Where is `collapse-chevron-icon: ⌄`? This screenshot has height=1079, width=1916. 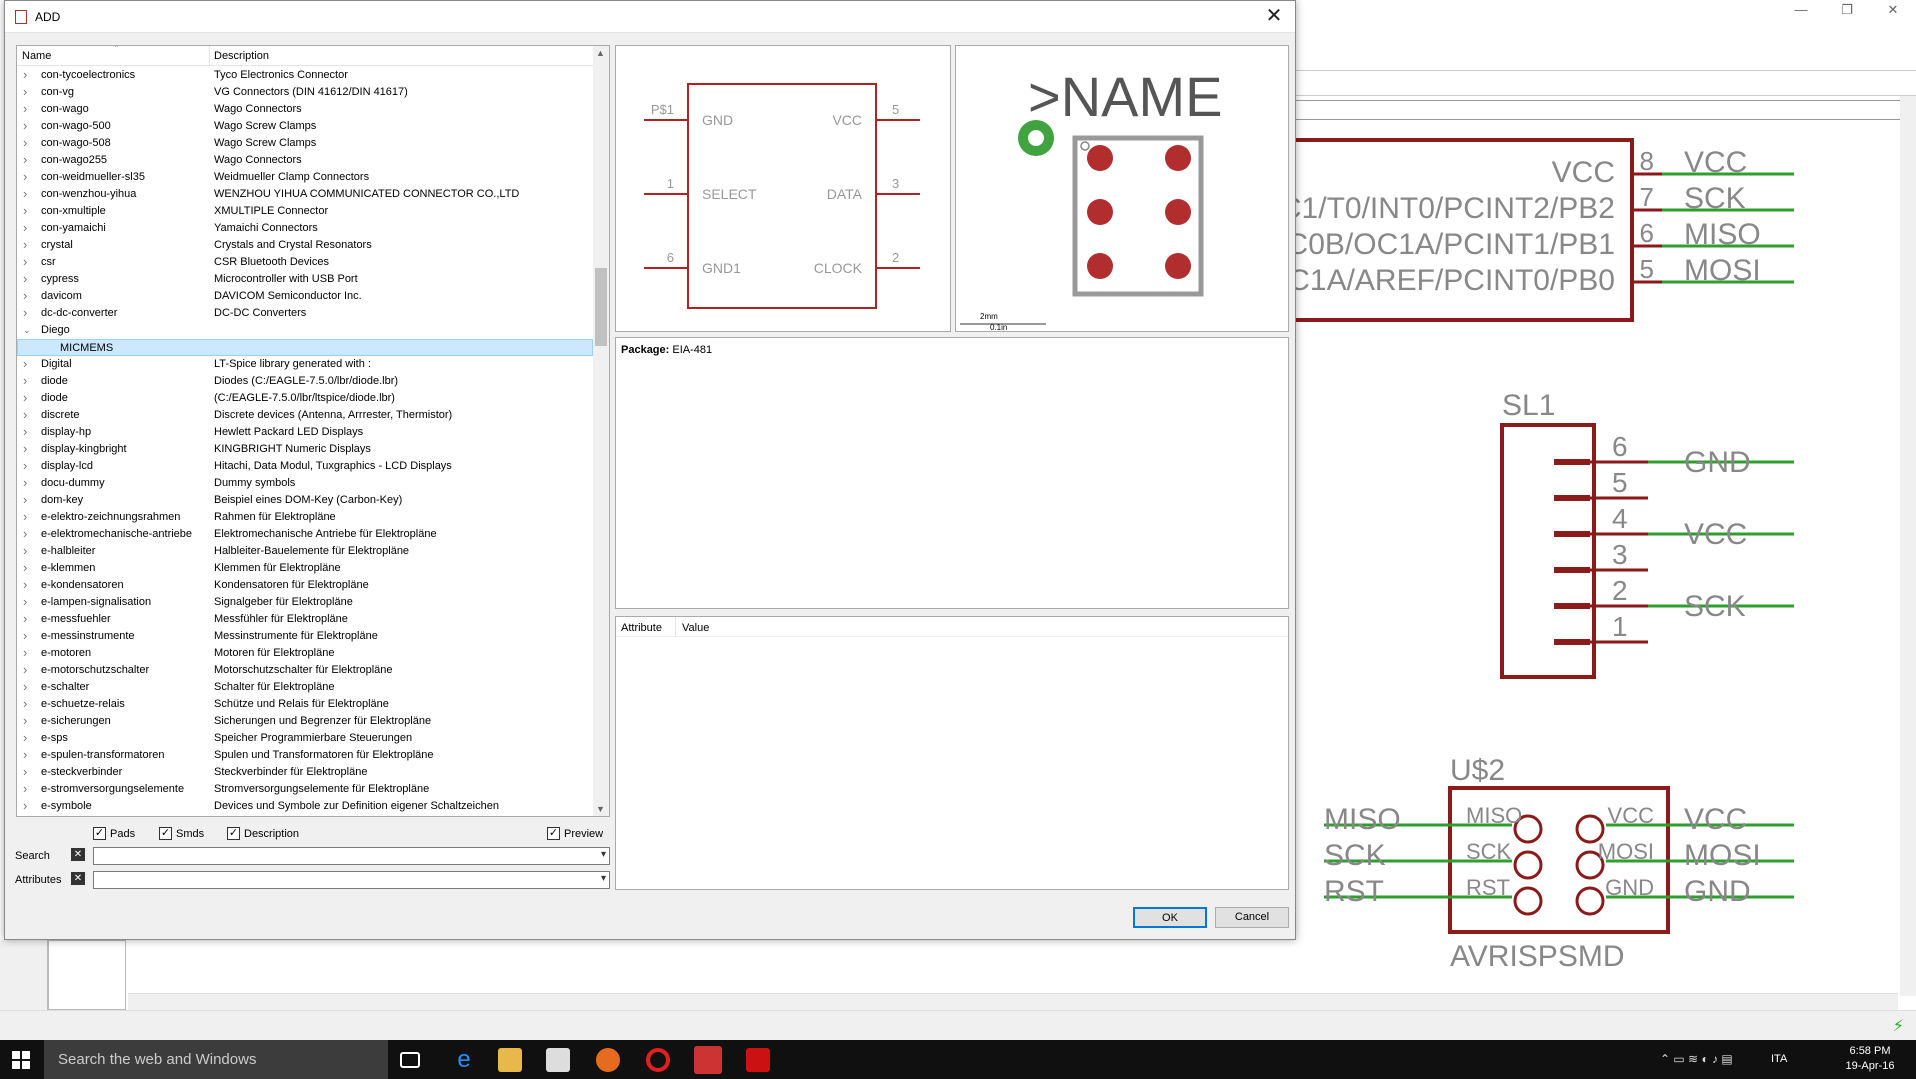
collapse-chevron-icon: ⌄ is located at coordinates (27, 330).